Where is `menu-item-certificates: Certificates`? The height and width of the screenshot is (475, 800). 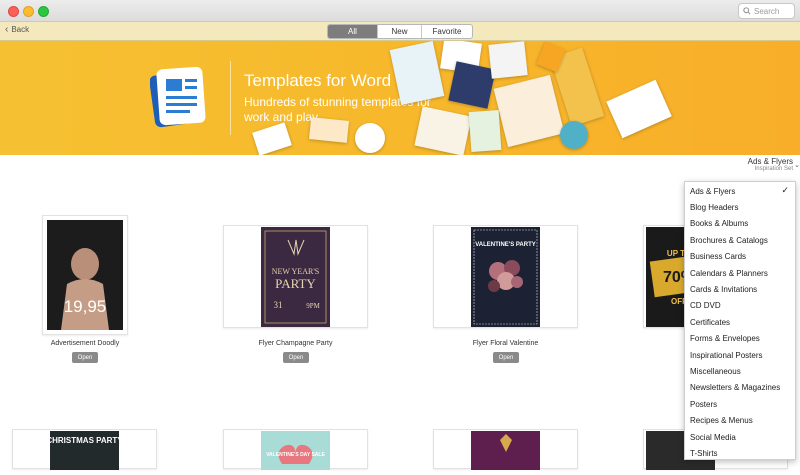
menu-item-certificates: Certificates is located at coordinates (740, 322).